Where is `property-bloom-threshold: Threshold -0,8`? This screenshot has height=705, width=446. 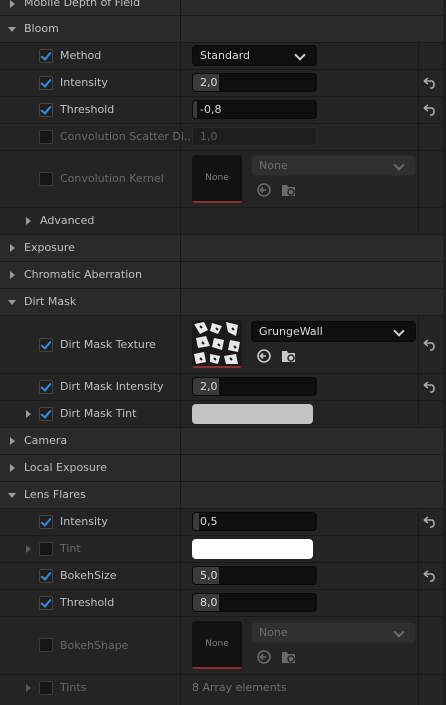
property-bloom-threshold: Threshold -0,8 is located at coordinates (223, 110).